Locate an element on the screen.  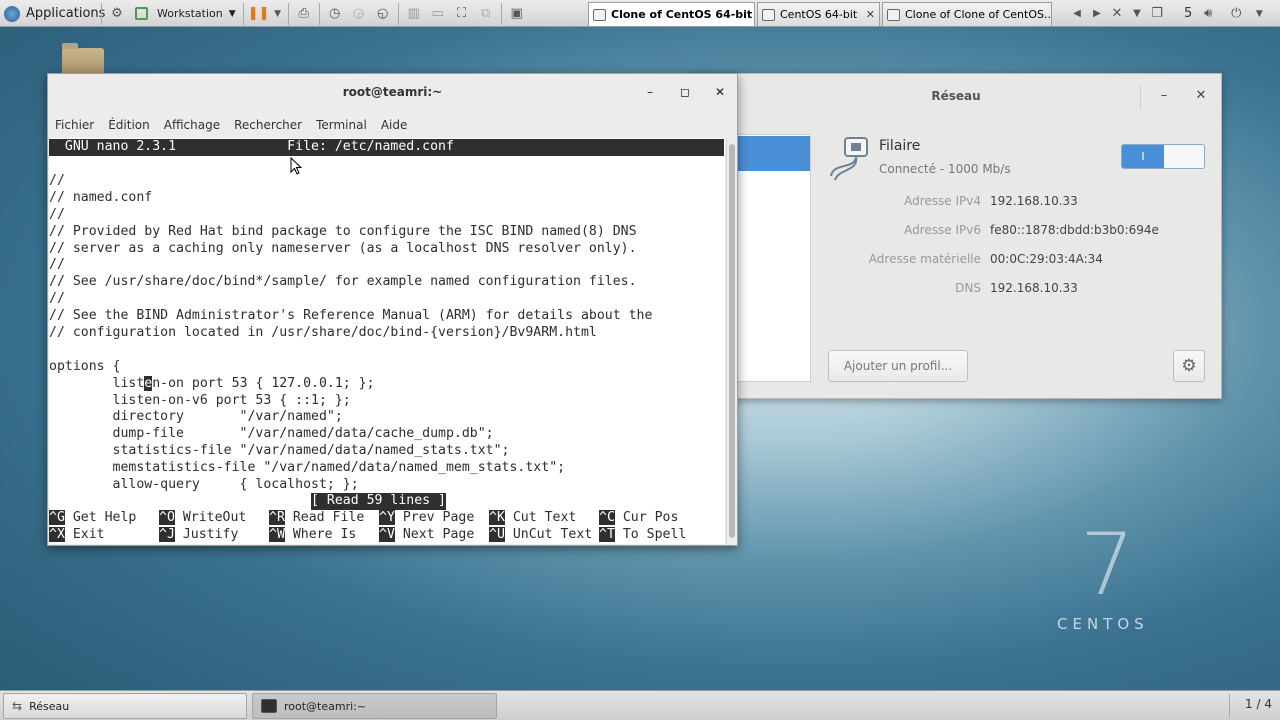
network-icon: ⇆ is located at coordinates (17, 706).